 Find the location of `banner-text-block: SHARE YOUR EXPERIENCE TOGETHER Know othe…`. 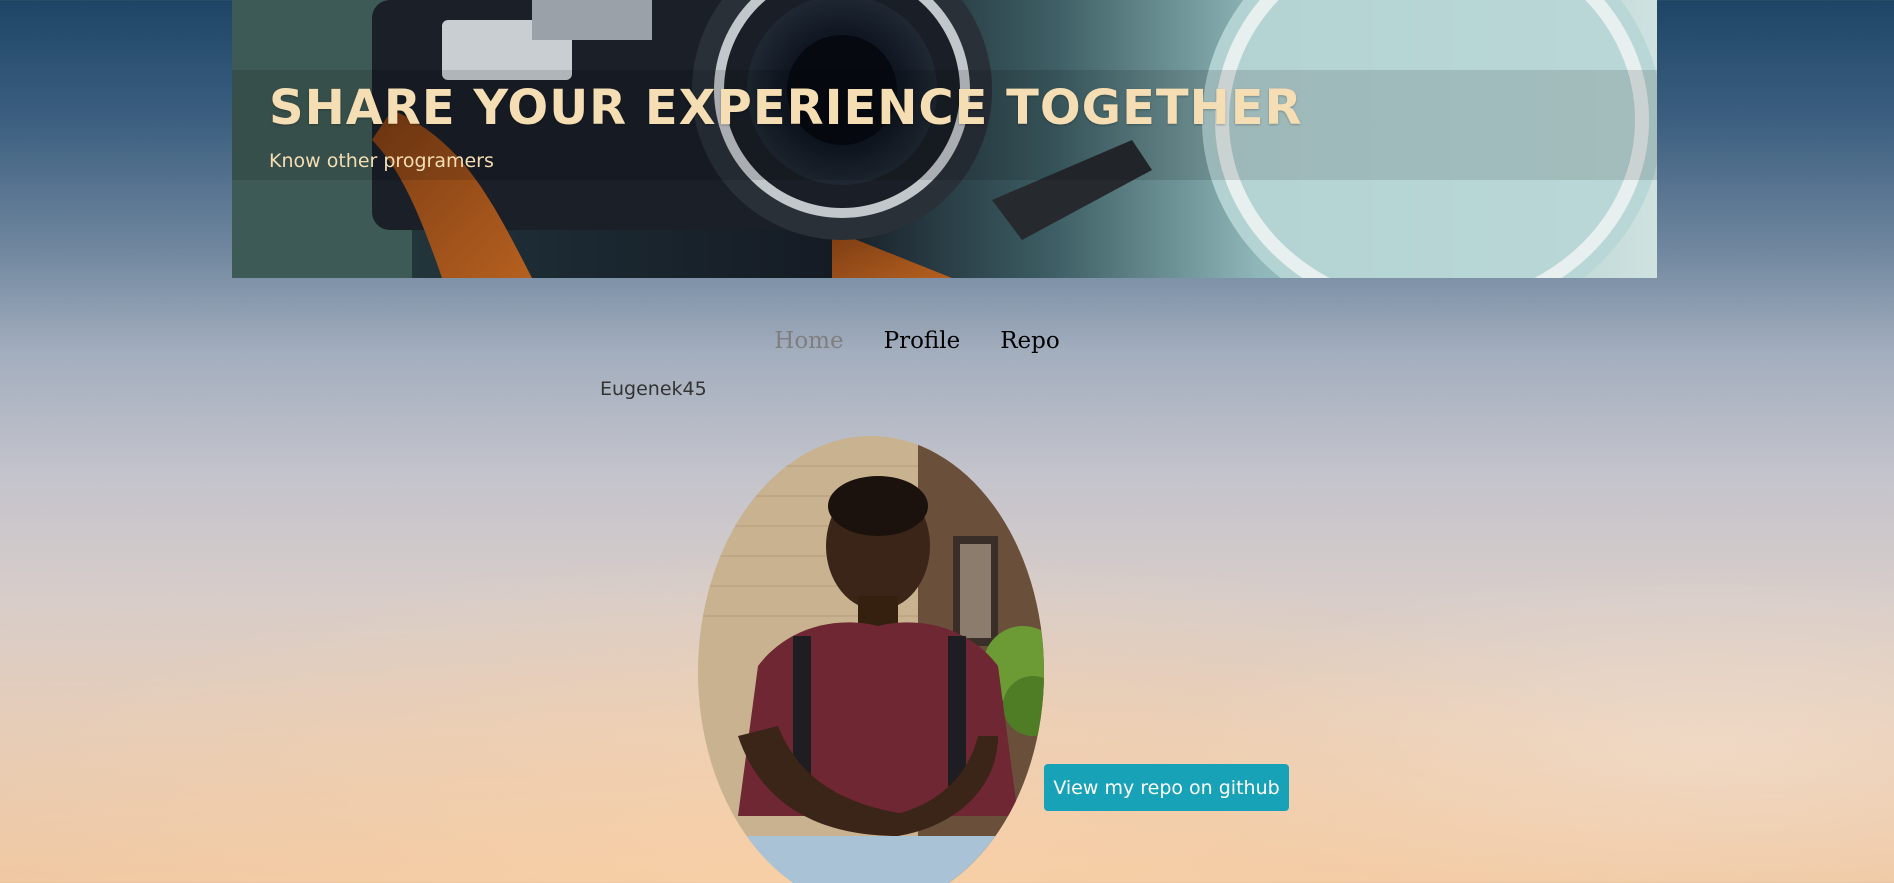

banner-text-block: SHARE YOUR EXPERIENCE TOGETHER Know othe… is located at coordinates (786, 126).